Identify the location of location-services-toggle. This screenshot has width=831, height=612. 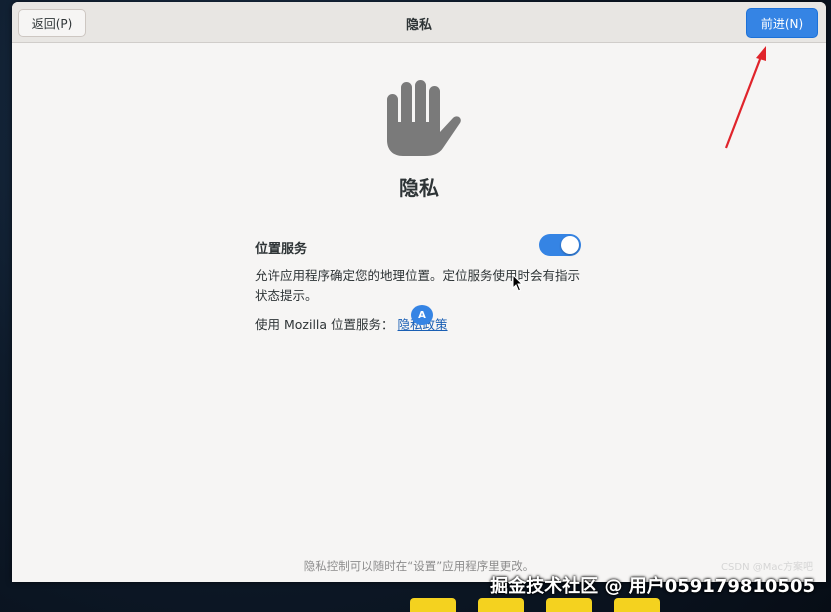
(560, 245).